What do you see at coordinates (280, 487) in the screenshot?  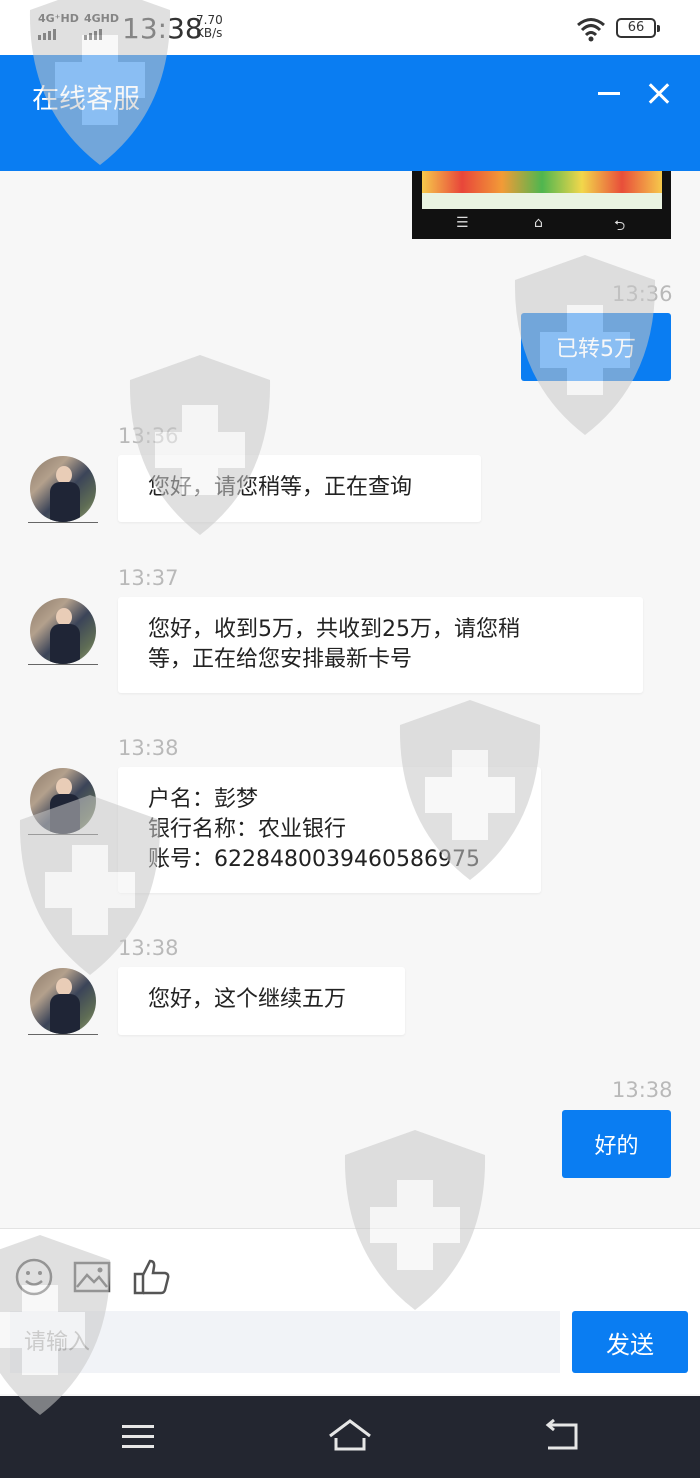 I see `message-line: 您好，请您稍等，正在查询` at bounding box center [280, 487].